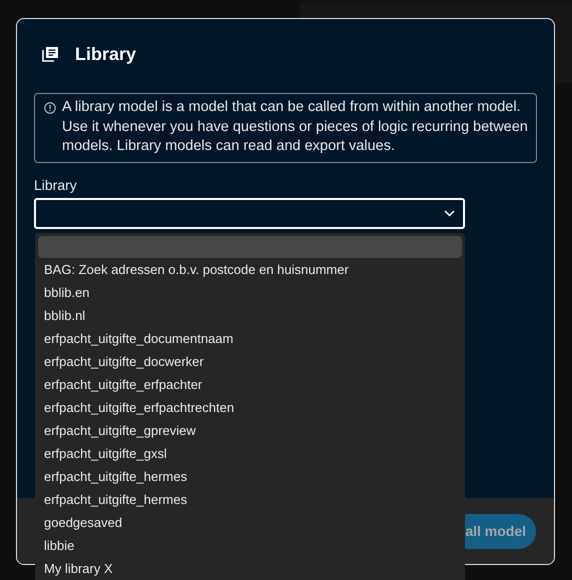  Describe the element at coordinates (250, 453) in the screenshot. I see `dropdown-option: erfpacht_uitgifte_gxsl` at that location.